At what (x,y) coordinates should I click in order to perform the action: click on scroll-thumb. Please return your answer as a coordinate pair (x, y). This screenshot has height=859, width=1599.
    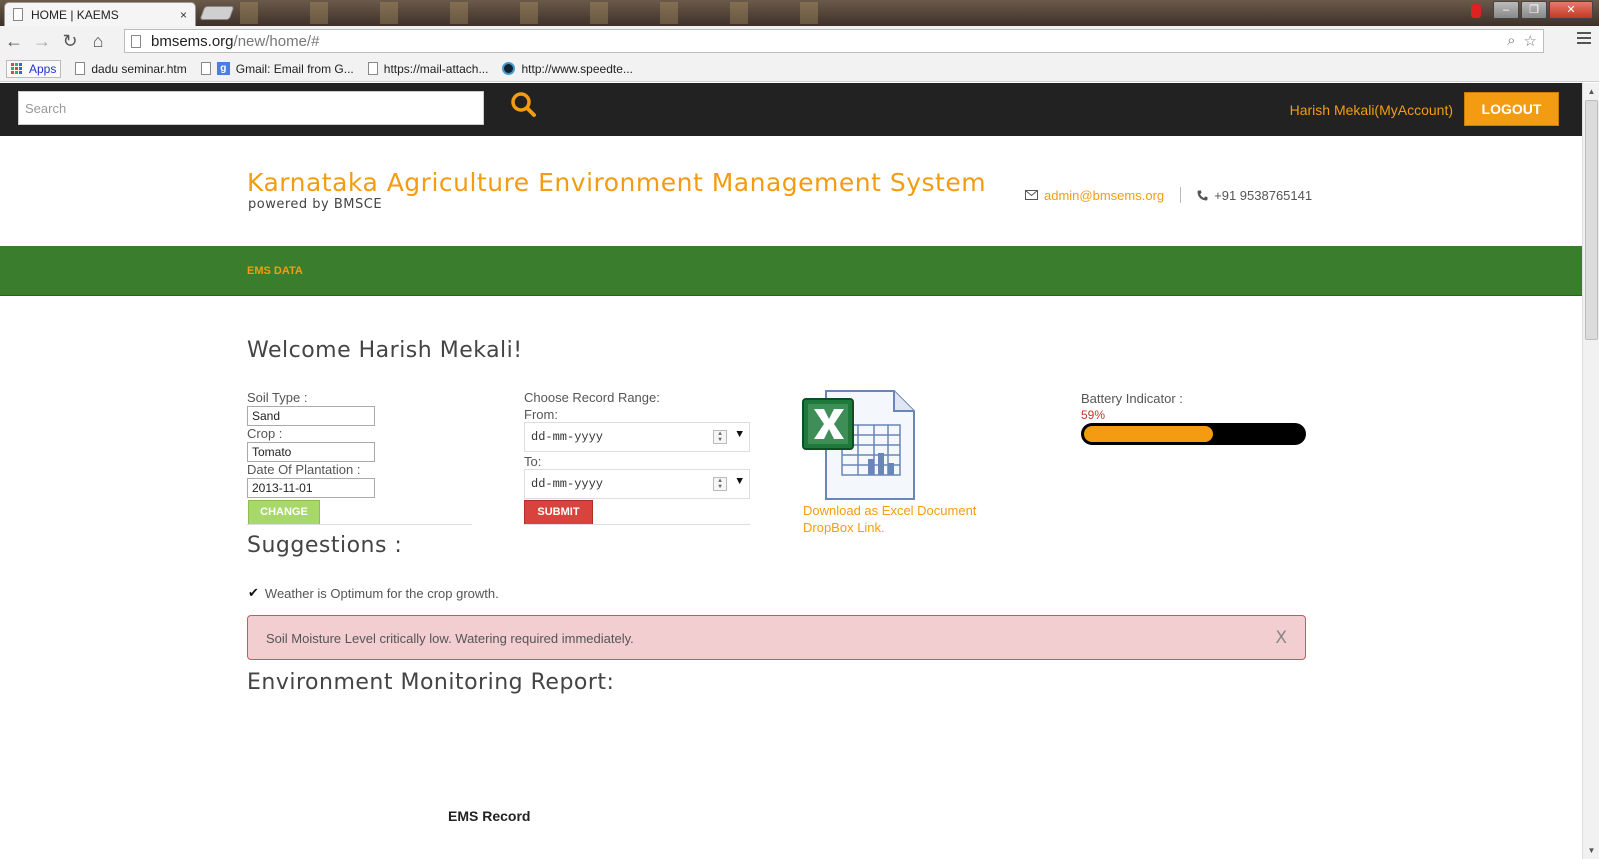
    Looking at the image, I should click on (1591, 220).